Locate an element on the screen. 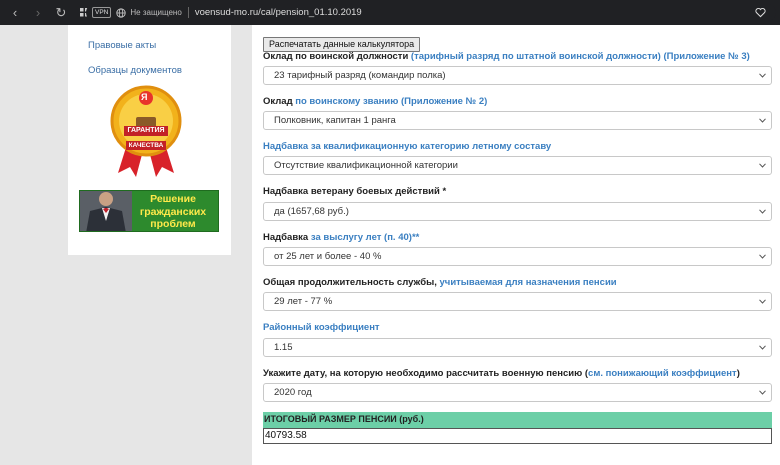  label-link-pension-service: учитываемая для назначения пенсии is located at coordinates (528, 282).